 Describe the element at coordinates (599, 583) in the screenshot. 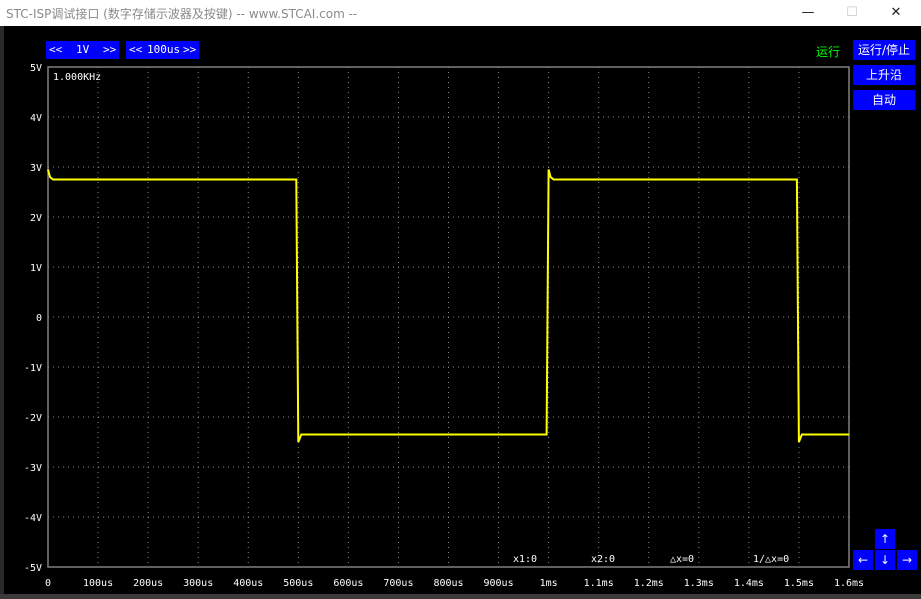

I see `x-tick-label: 1.1ms` at that location.